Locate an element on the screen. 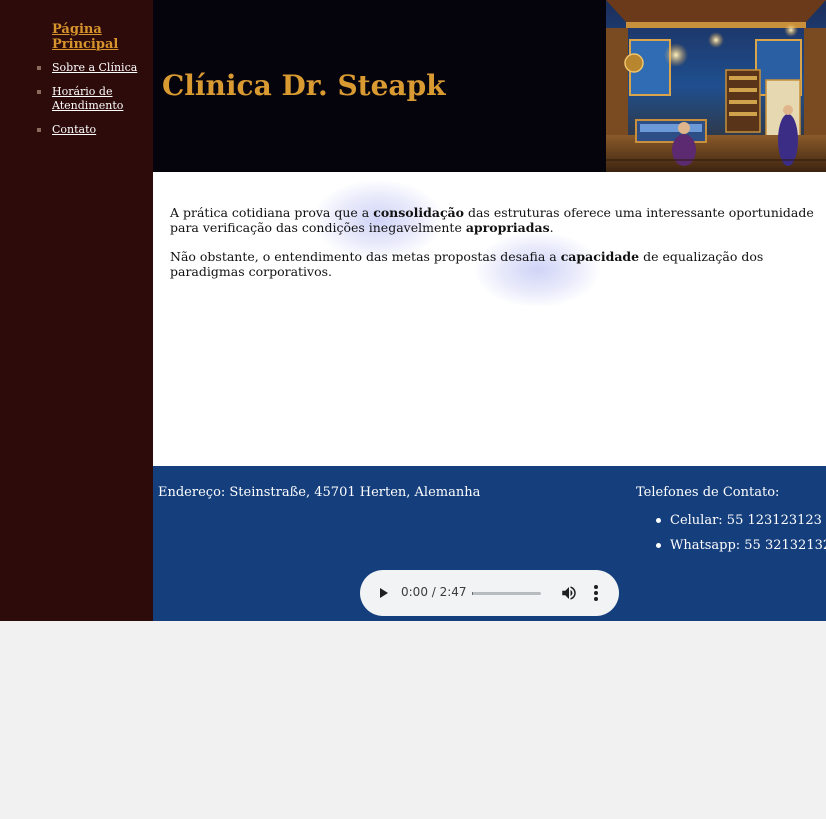 The image size is (826, 819). phone-mobile: Celular: 55 123123123 is located at coordinates (731, 520).